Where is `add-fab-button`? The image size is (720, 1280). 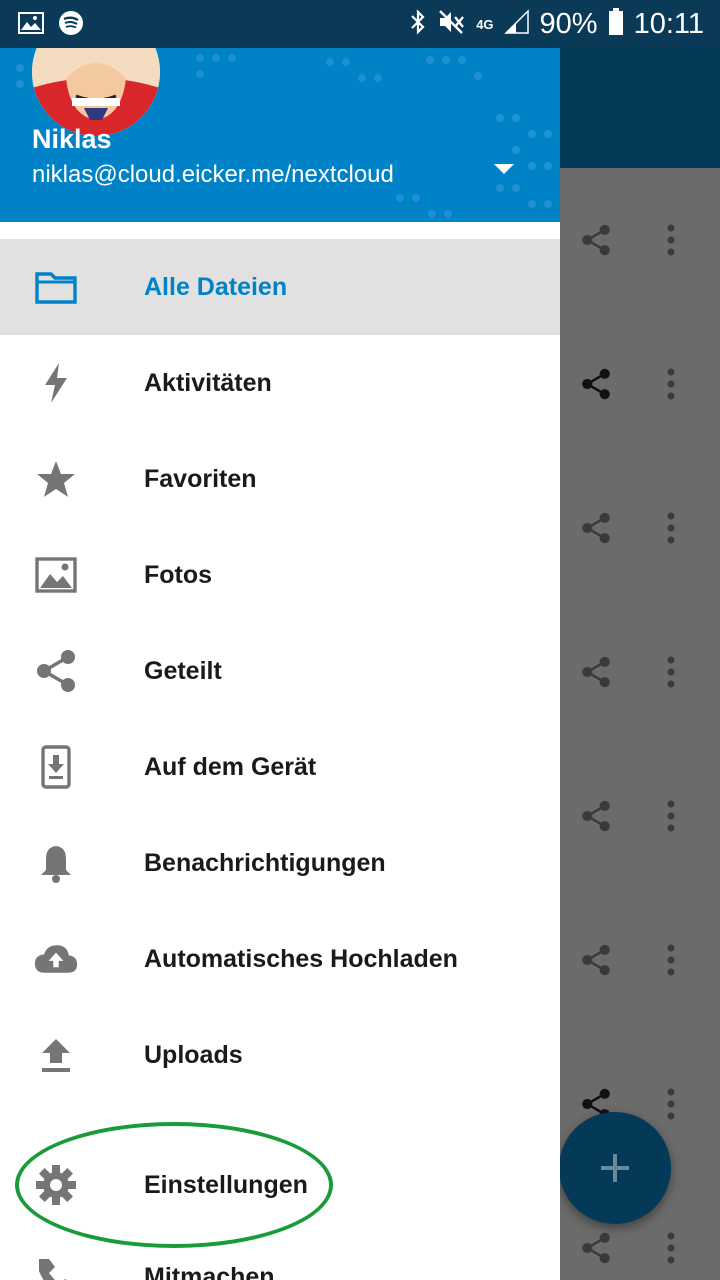
add-fab-button is located at coordinates (615, 1168).